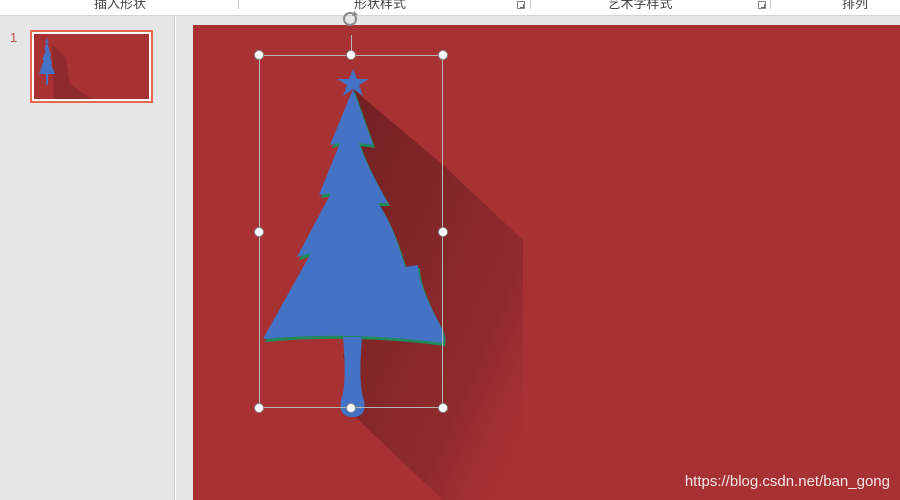  Describe the element at coordinates (259, 408) in the screenshot. I see `resize-handle-bottom-left` at that location.